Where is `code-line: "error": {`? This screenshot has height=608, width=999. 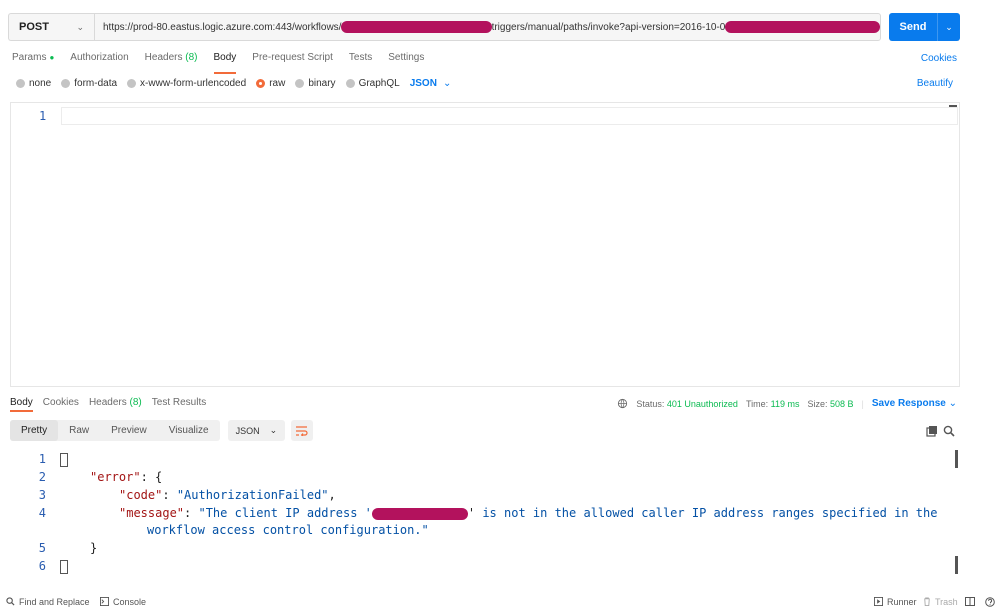 code-line: "error": { is located at coordinates (126, 477).